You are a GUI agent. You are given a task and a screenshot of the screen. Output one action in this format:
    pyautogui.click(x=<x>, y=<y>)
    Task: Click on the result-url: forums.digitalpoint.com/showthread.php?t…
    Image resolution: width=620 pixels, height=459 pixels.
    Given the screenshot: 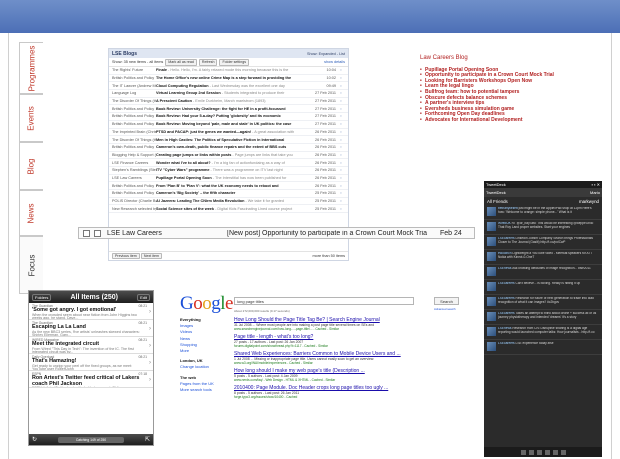 What is the action you would take?
    pyautogui.click(x=349, y=346)
    